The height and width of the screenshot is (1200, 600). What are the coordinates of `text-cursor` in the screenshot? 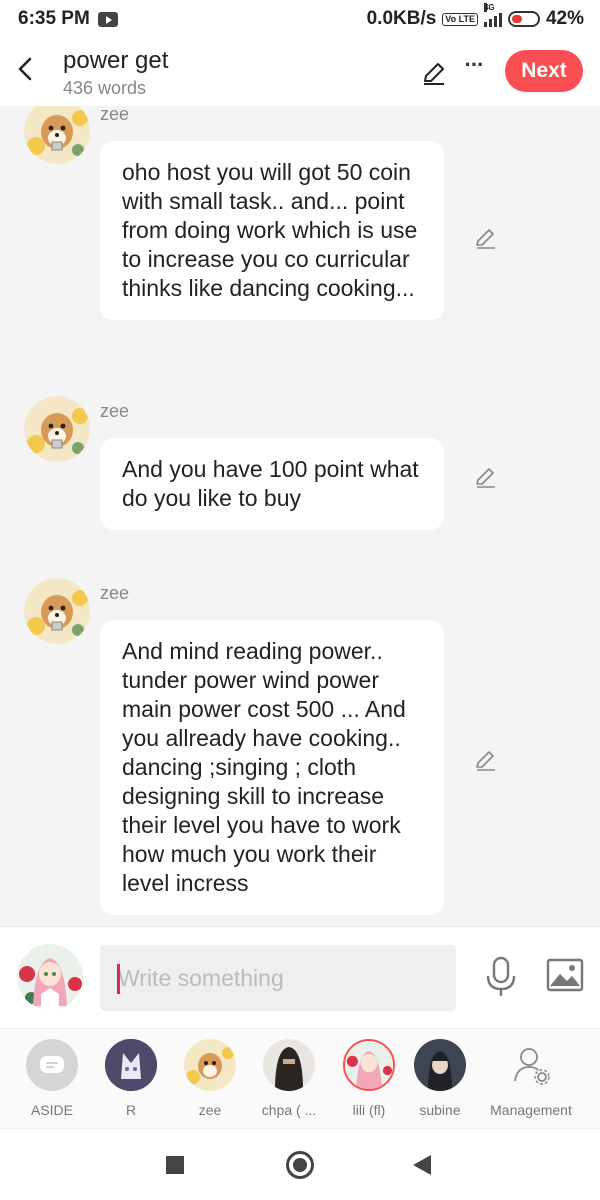 It's located at (118, 979).